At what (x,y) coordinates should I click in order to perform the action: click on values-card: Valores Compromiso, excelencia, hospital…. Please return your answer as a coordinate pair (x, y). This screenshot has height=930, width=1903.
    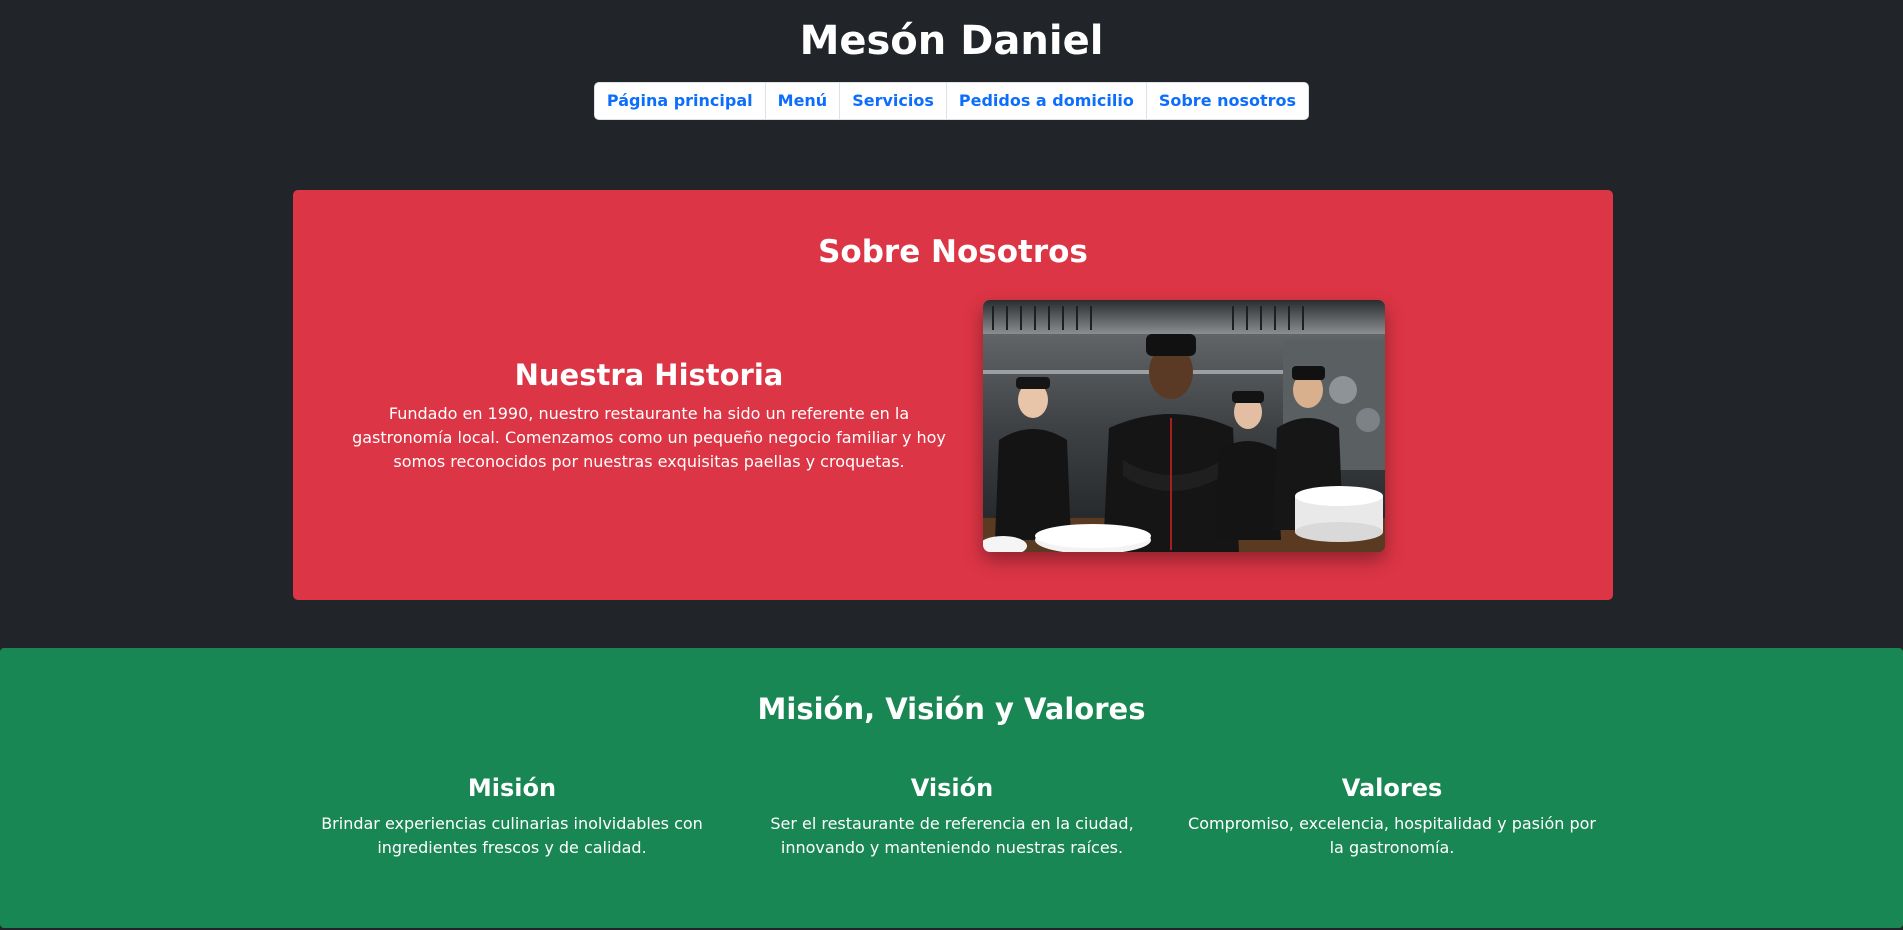
    Looking at the image, I should click on (1392, 817).